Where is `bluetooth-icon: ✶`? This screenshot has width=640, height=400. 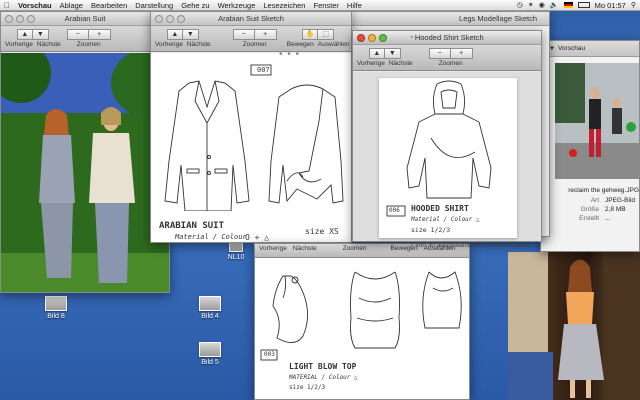 bluetooth-icon: ✶ is located at coordinates (531, 5).